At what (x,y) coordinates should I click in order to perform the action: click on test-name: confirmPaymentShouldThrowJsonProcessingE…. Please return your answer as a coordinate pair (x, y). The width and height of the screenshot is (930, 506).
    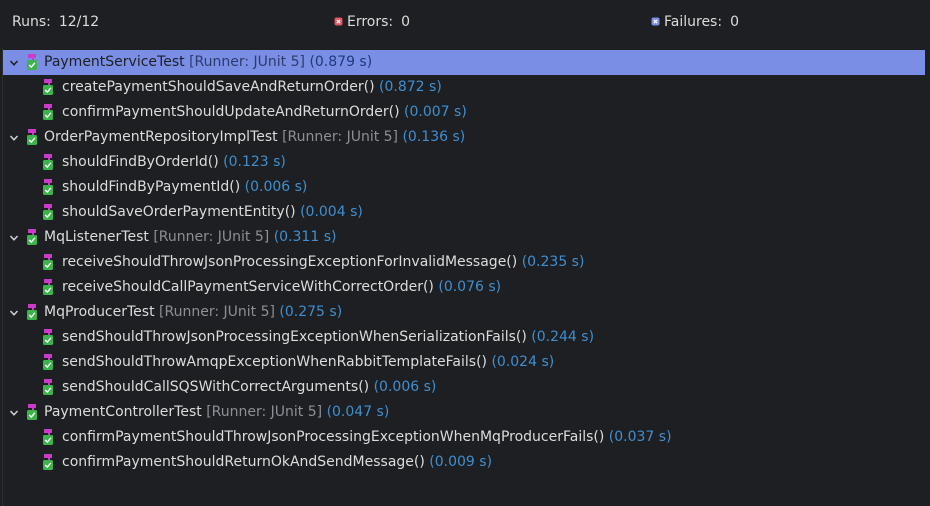
    Looking at the image, I should click on (333, 437).